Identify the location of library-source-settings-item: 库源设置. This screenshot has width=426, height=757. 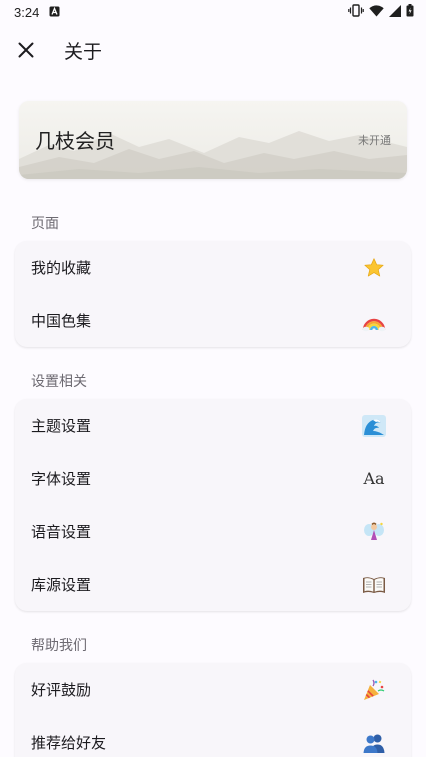
(213, 584).